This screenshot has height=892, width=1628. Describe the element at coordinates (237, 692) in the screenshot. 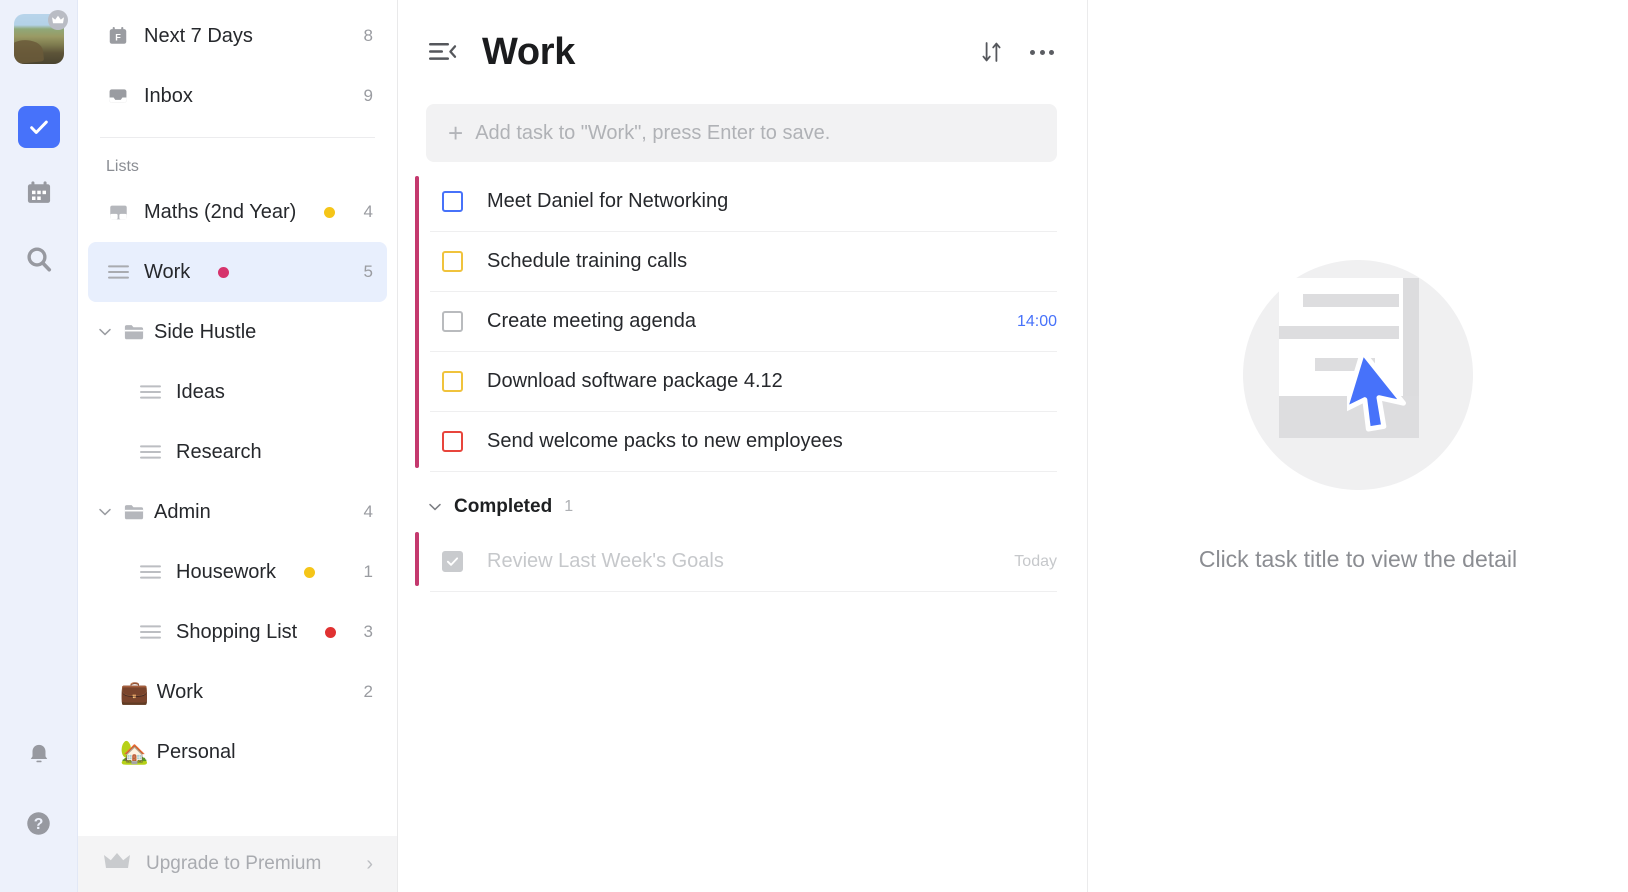

I see `sidebar-item-work-emoji: 💼 Work 2` at that location.